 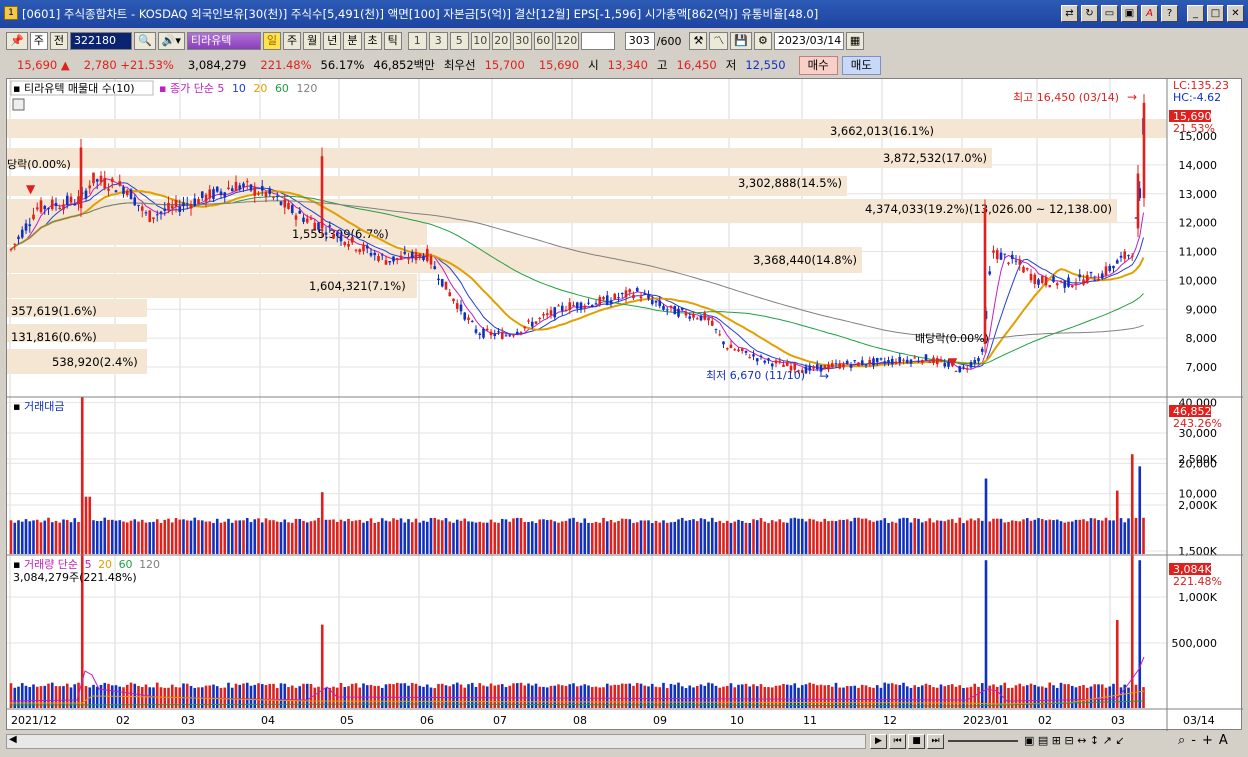 I want to click on volume-y-tick: 2,500K, so click(x=1197, y=459).